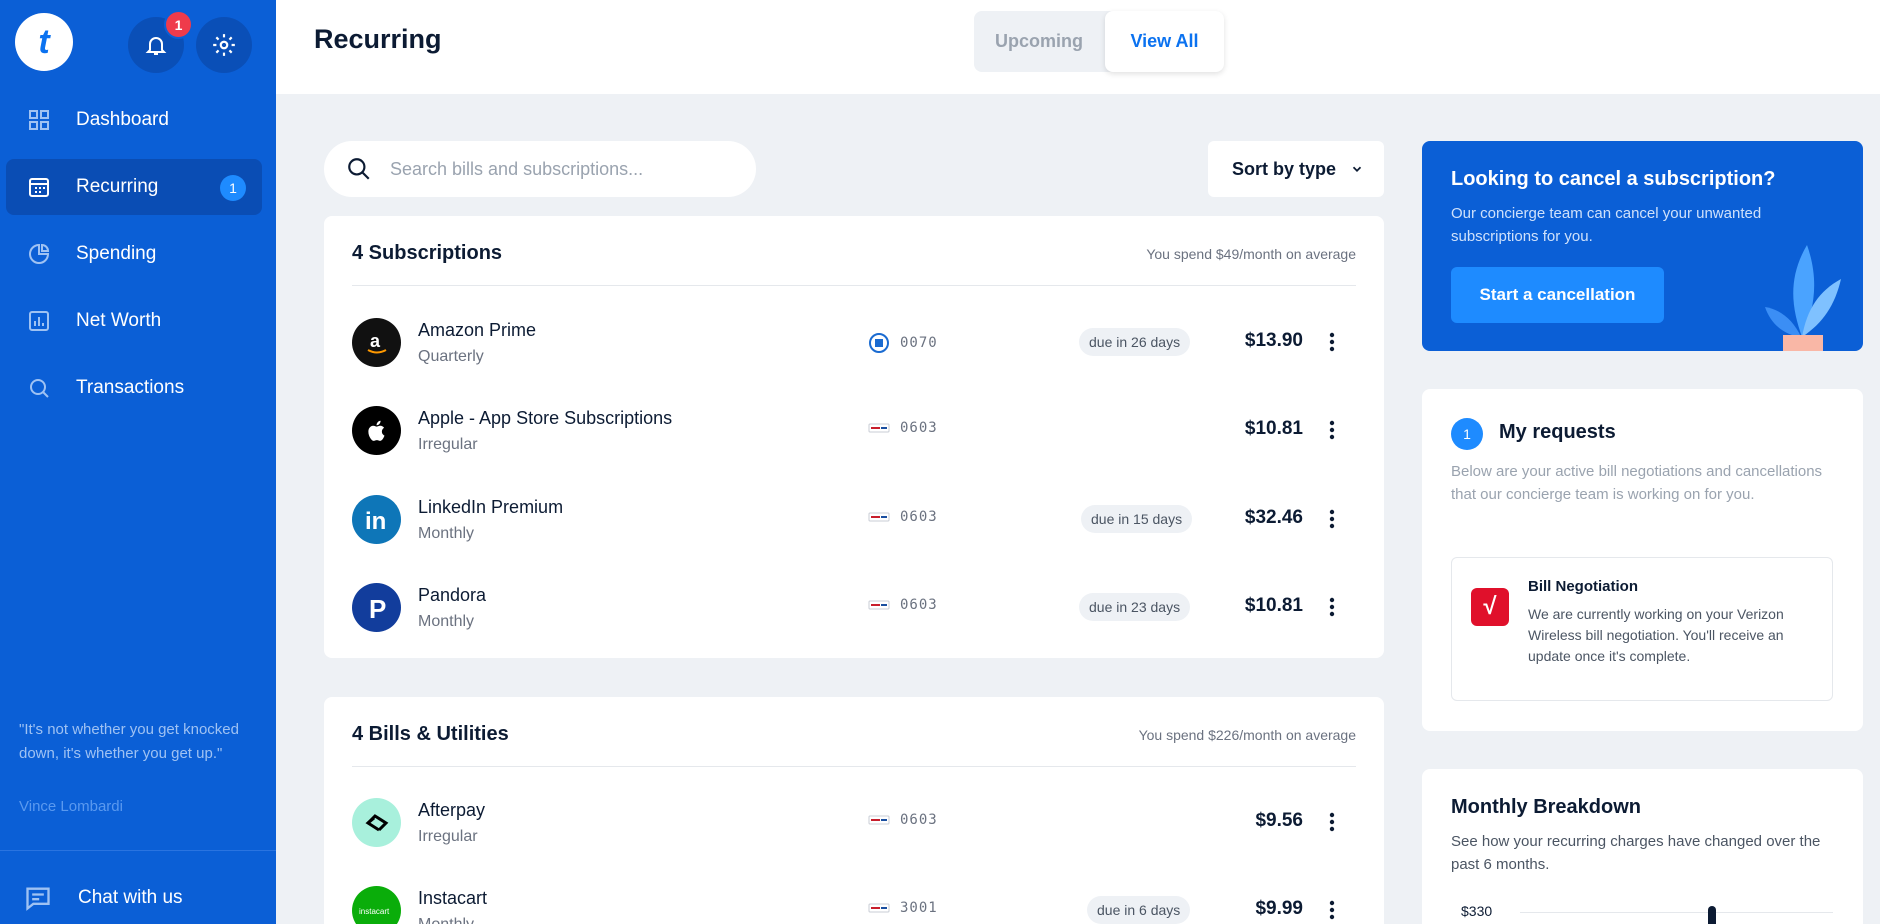  Describe the element at coordinates (1251, 254) in the screenshot. I see `subscriptions-average: You spend $49/month on average` at that location.